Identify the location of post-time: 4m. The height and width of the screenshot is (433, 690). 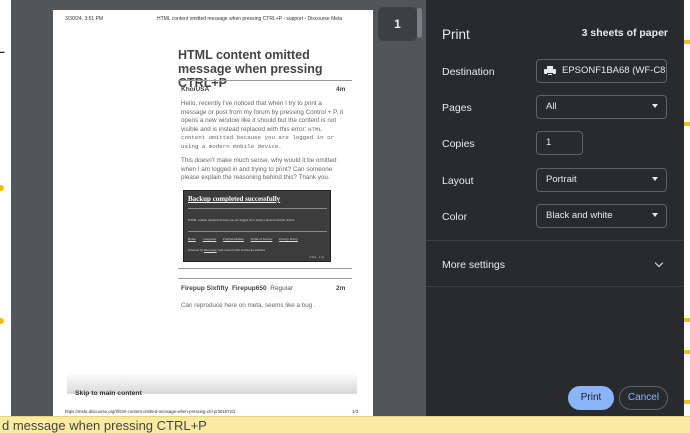
(341, 89).